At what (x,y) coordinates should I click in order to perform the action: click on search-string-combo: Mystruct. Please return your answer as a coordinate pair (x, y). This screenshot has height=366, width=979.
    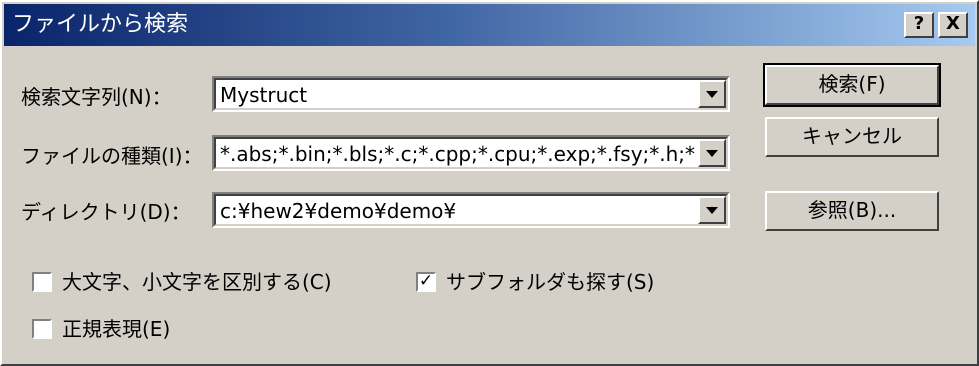
    Looking at the image, I should click on (471, 94).